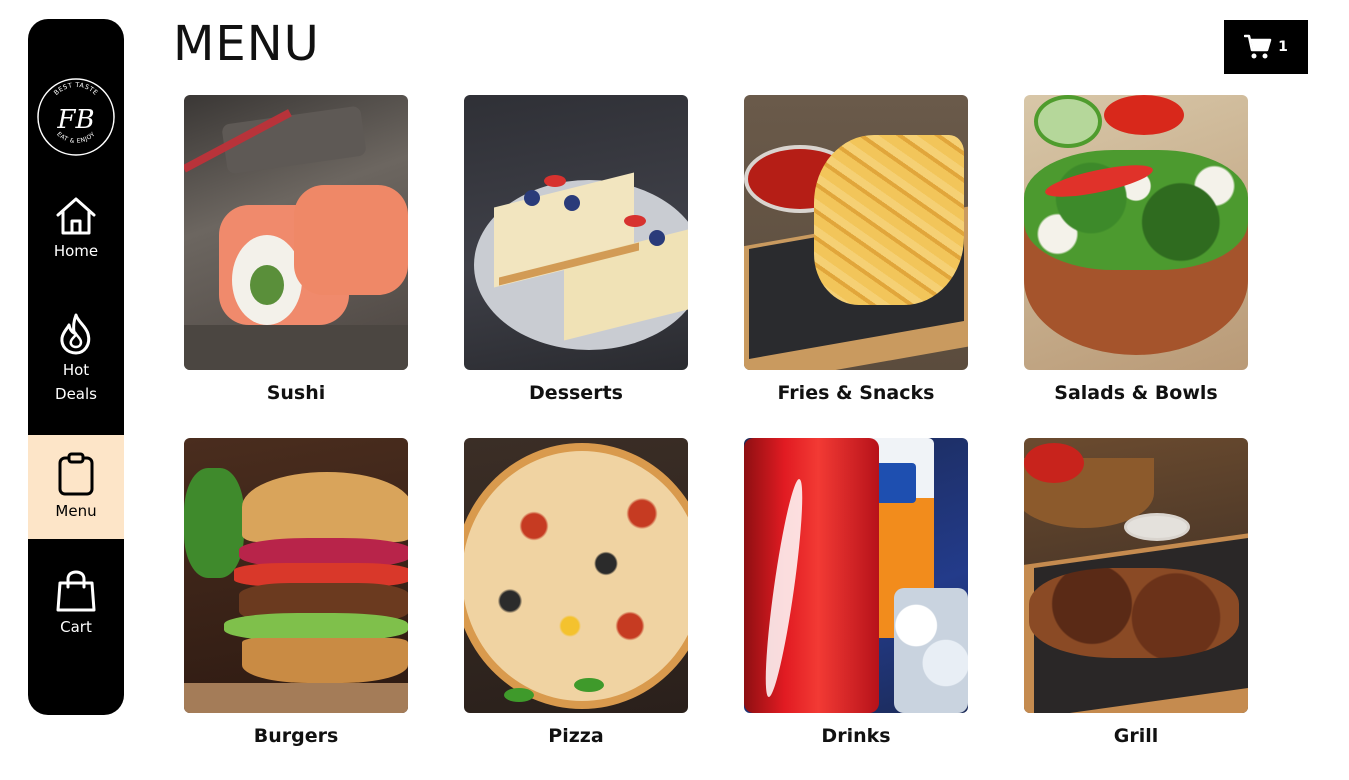 The width and height of the screenshot is (1349, 780). What do you see at coordinates (75, 334) in the screenshot?
I see `flame-icon` at bounding box center [75, 334].